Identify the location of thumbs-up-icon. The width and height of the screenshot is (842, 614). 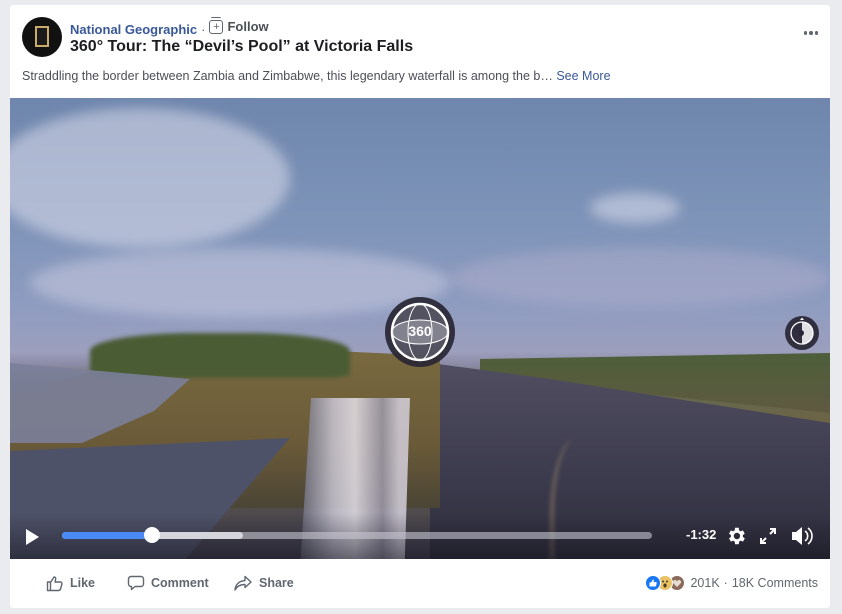
(54, 584).